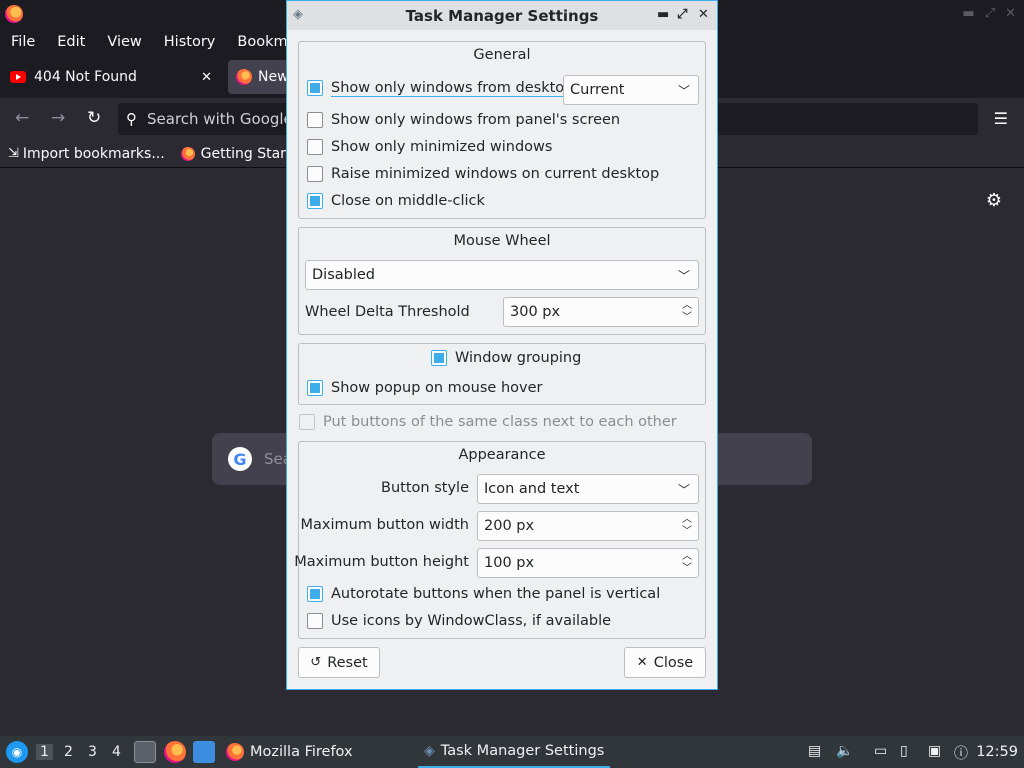 The image size is (1024, 768). What do you see at coordinates (124, 42) in the screenshot?
I see `menu-view: View` at bounding box center [124, 42].